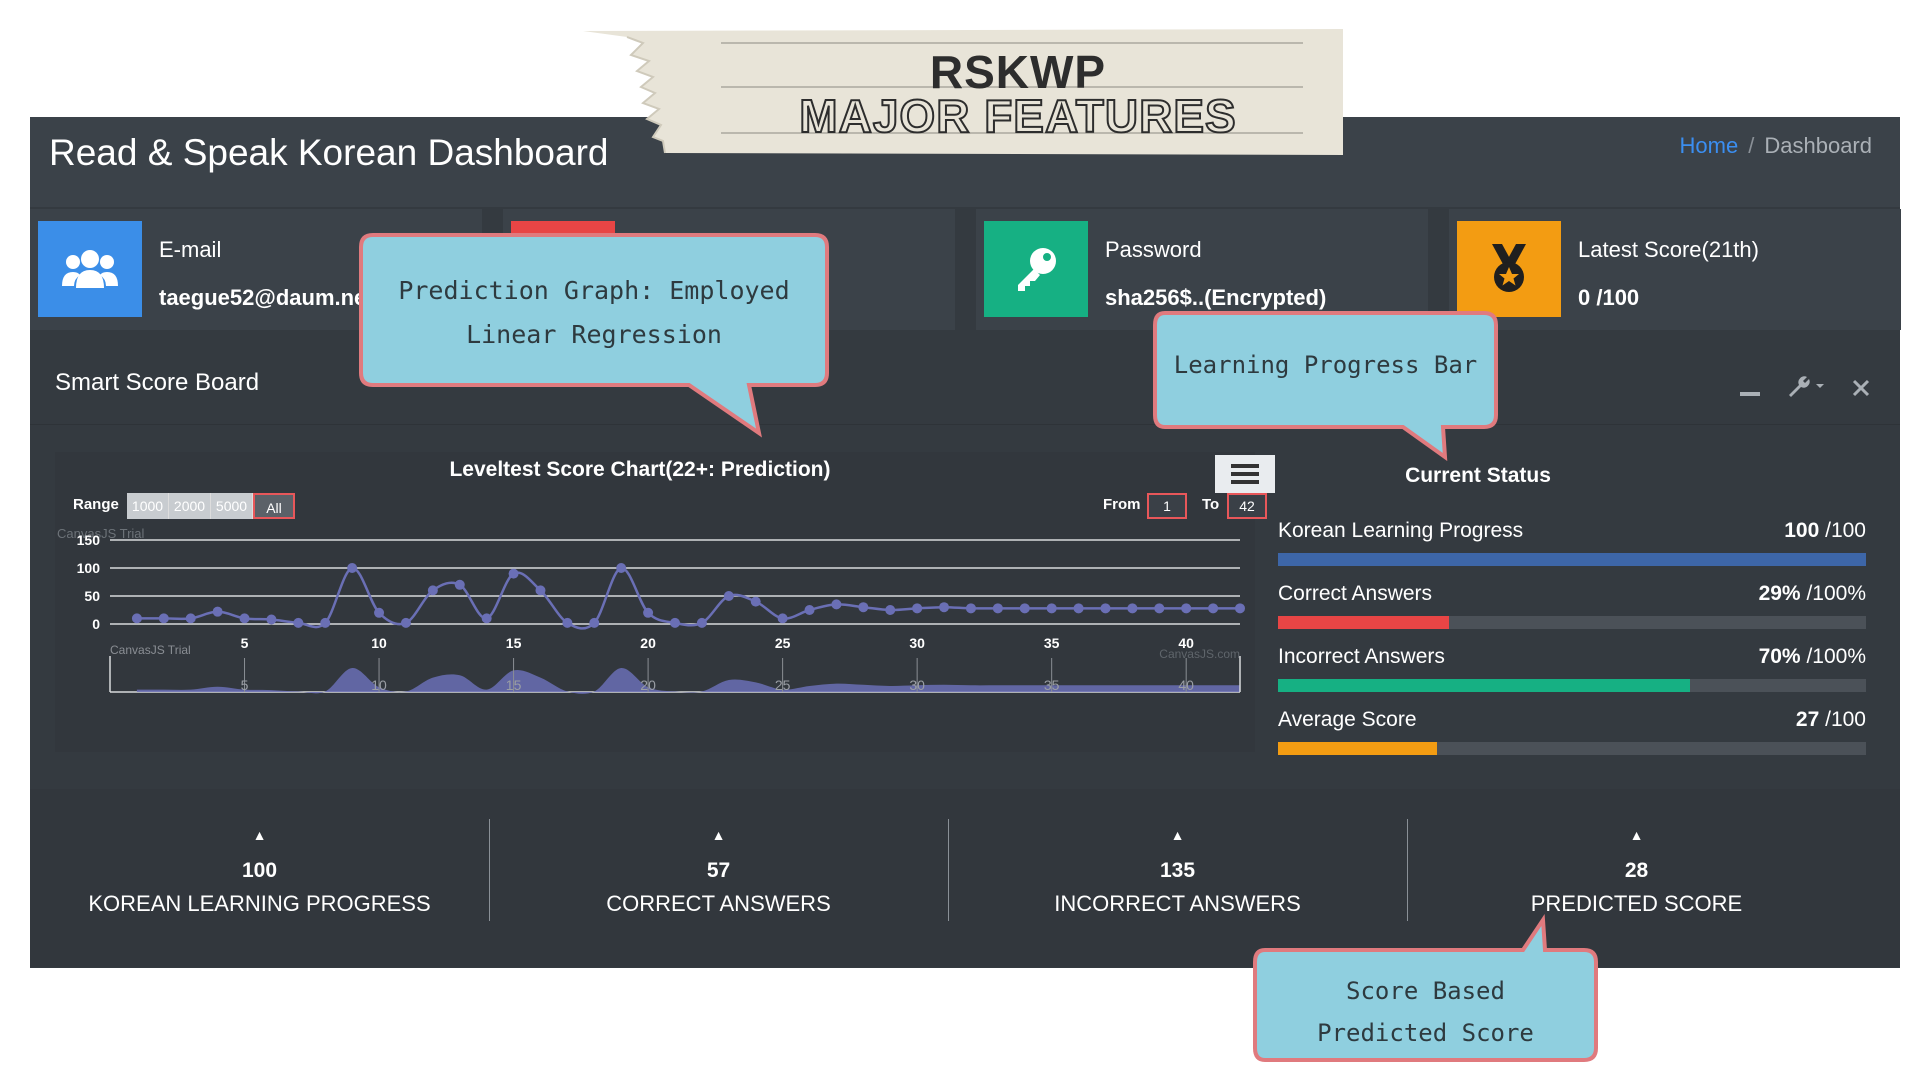 The width and height of the screenshot is (1920, 1080). Describe the element at coordinates (1509, 269) in the screenshot. I see `medal-icon` at that location.